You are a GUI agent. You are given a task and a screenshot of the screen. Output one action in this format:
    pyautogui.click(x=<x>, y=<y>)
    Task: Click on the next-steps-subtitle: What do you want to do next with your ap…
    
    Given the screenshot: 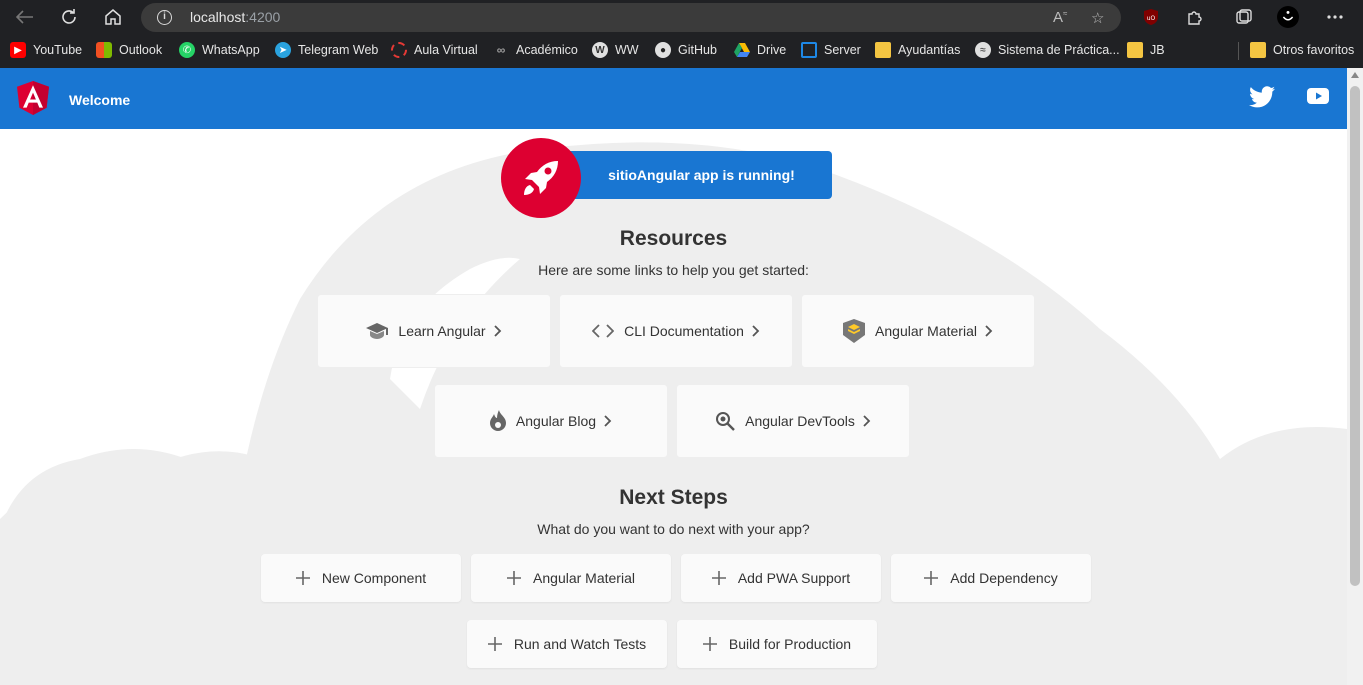 What is the action you would take?
    pyautogui.click(x=673, y=529)
    